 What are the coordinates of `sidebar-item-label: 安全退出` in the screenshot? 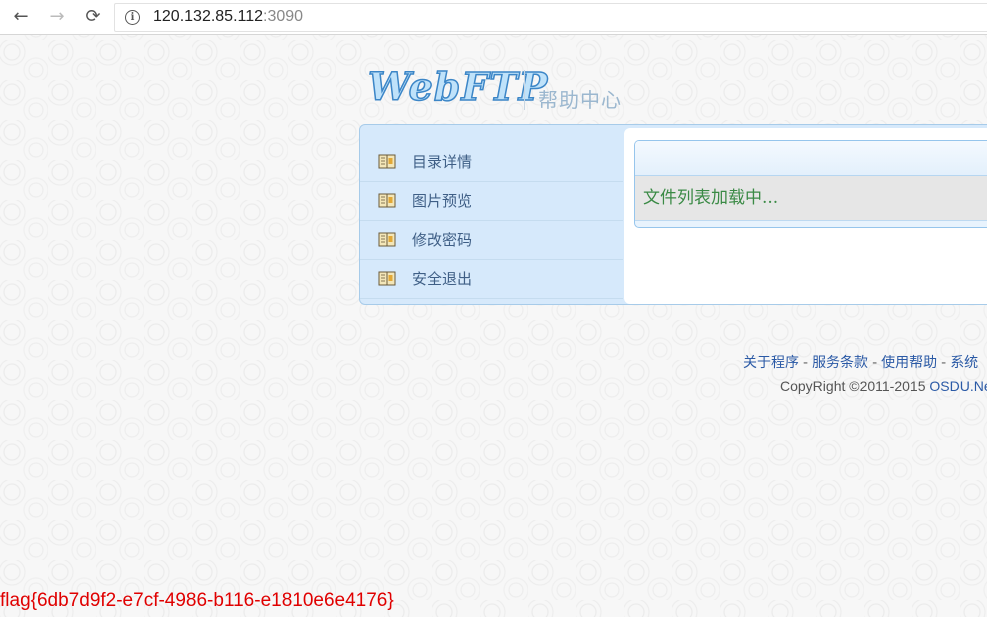 It's located at (442, 279).